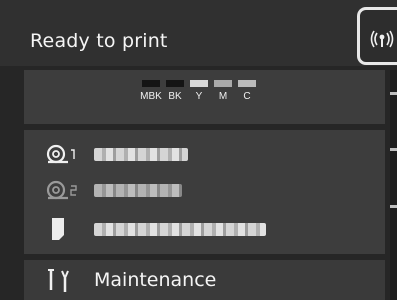 The image size is (397, 300). I want to click on media-row-cut-sheet, so click(156, 229).